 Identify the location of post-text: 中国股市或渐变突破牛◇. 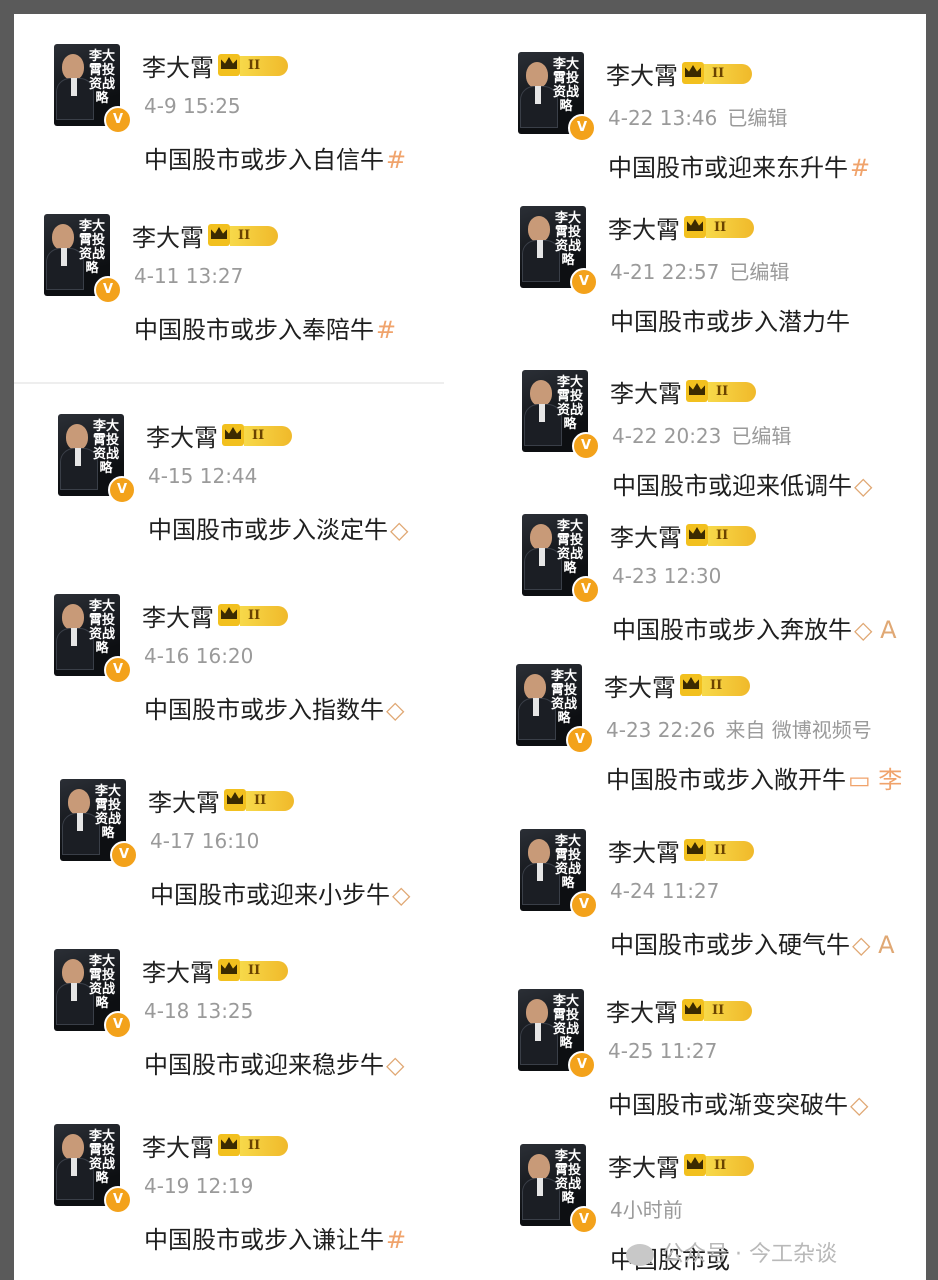
(738, 1102).